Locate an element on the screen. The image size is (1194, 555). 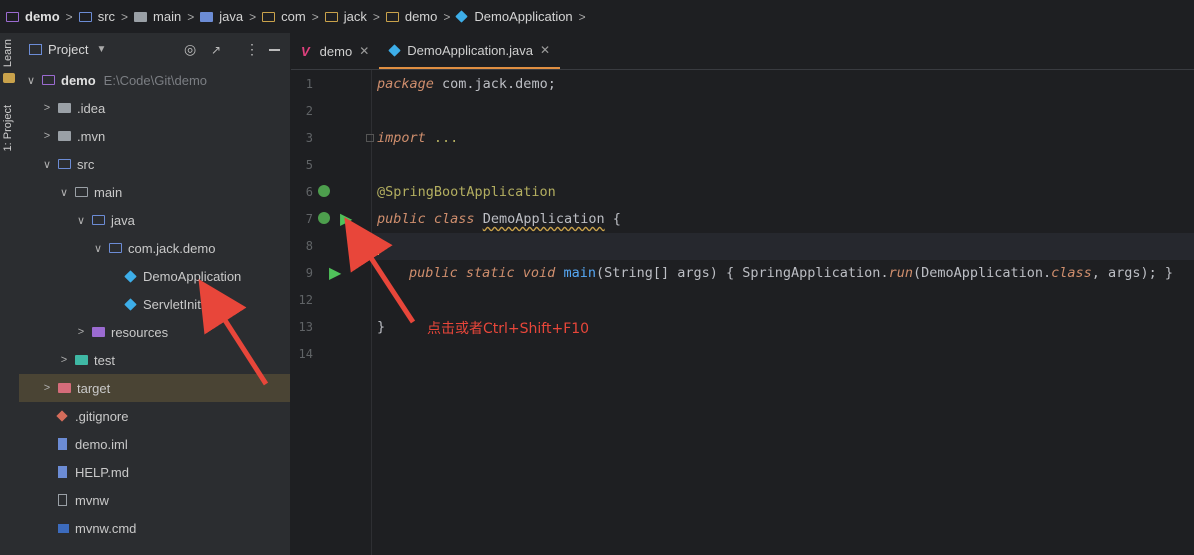
breadcrumb-item-src: src is located at coordinates (96, 16).